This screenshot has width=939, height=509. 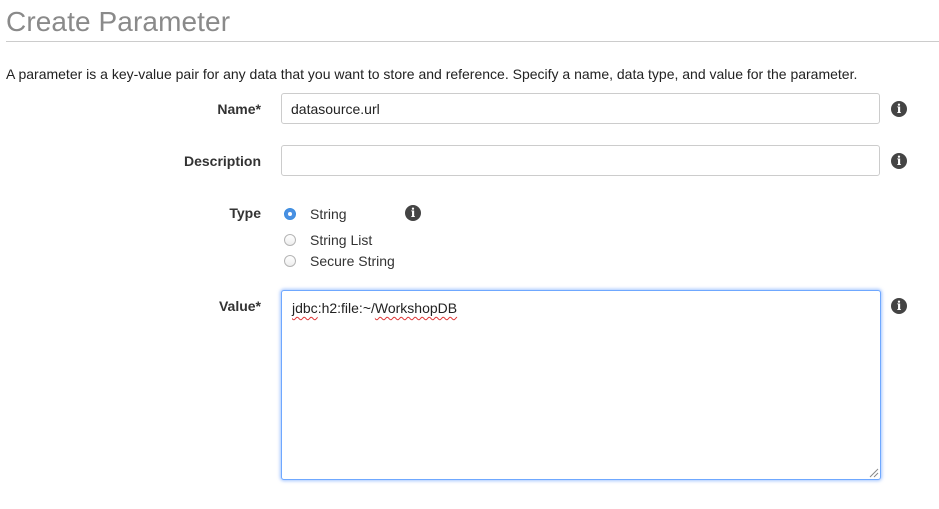 I want to click on title-divider, so click(x=472, y=41).